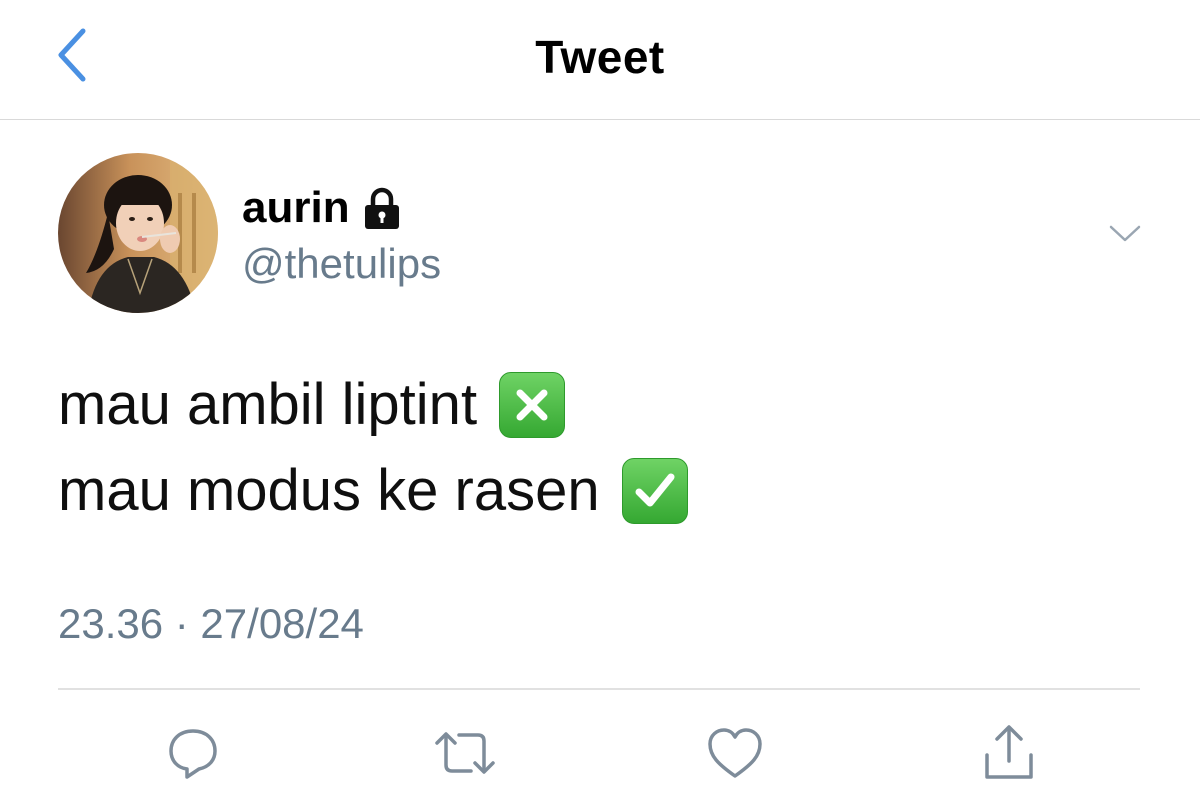 This screenshot has height=801, width=1200. I want to click on check-mark-button-emoji, so click(654, 491).